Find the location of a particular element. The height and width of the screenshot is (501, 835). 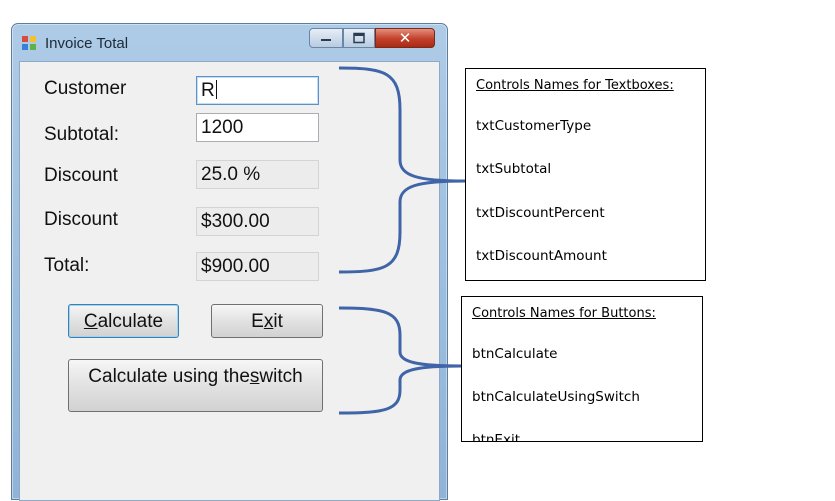

button-brace is located at coordinates (400, 360).